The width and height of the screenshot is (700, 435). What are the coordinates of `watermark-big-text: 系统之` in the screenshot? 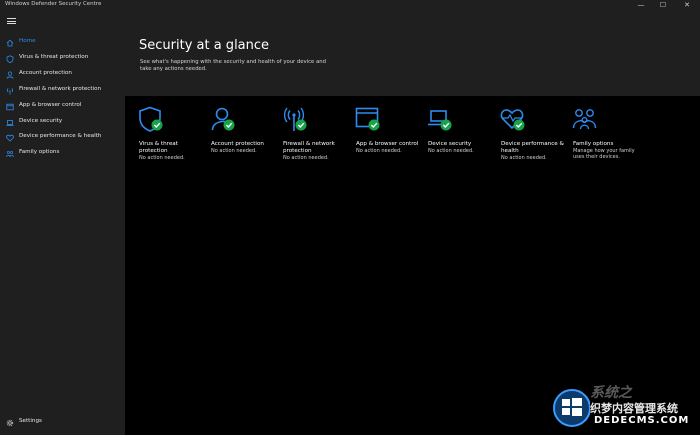 It's located at (611, 393).